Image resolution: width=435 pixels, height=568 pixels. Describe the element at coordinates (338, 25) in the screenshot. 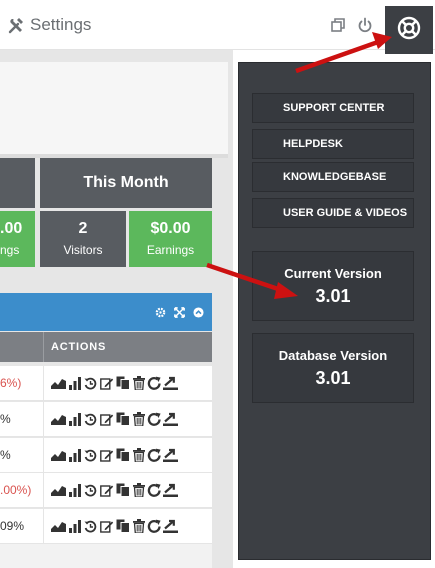

I see `restore-window-icon` at that location.